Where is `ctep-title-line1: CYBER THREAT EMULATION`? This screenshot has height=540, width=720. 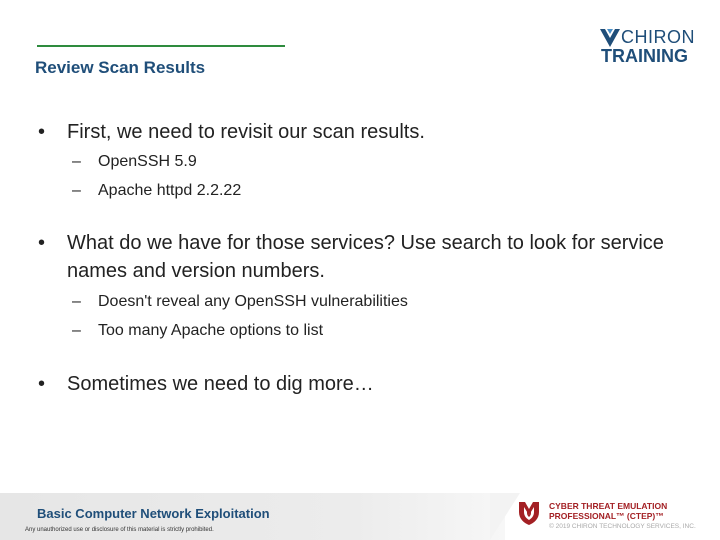 ctep-title-line1: CYBER THREAT EMULATION is located at coordinates (608, 506).